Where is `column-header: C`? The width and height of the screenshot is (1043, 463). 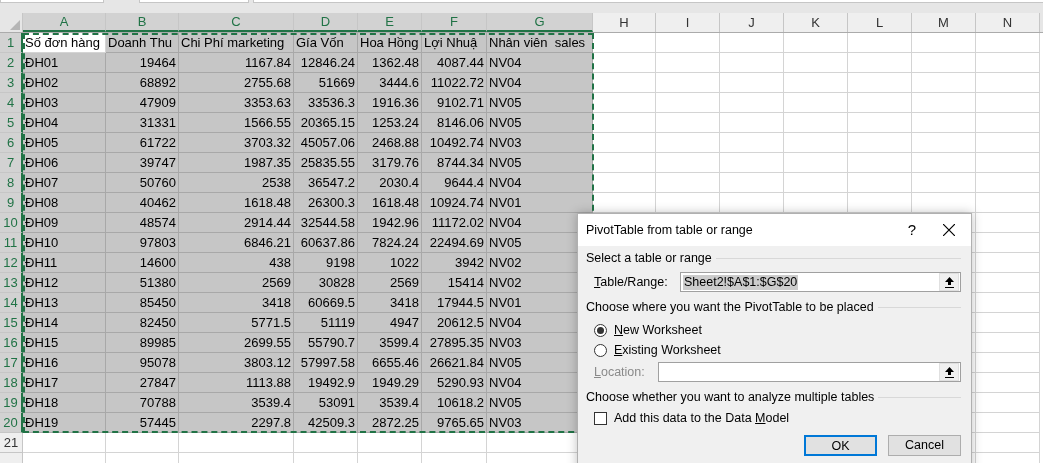 column-header: C is located at coordinates (236, 22).